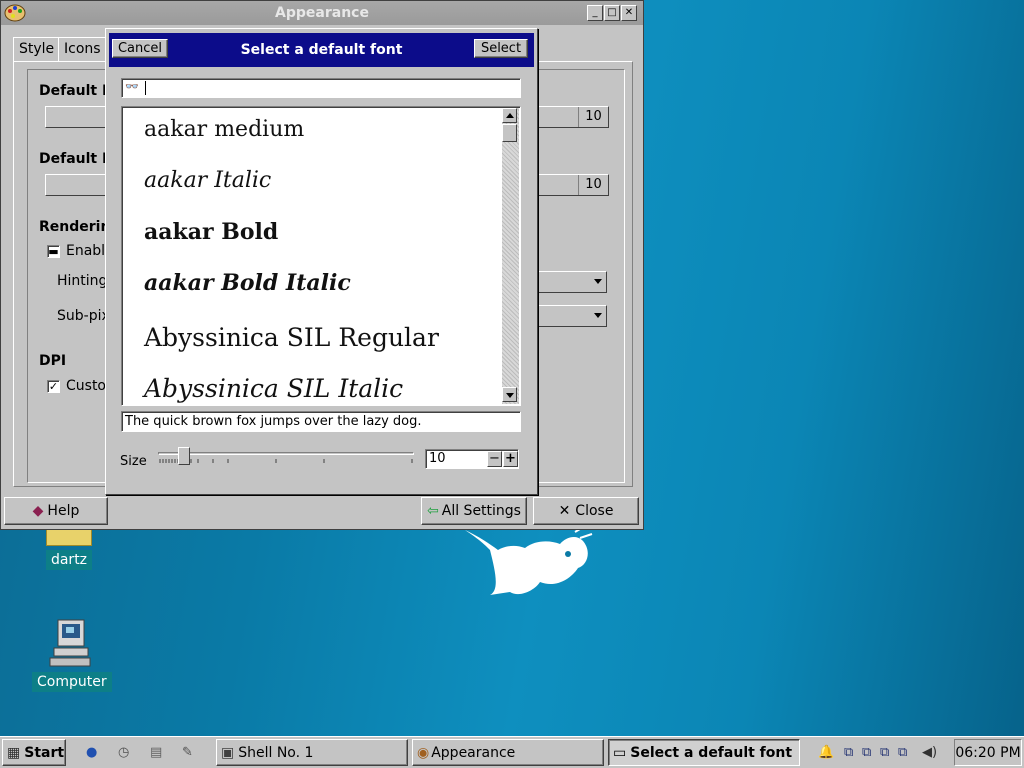  I want to click on select-button: Select, so click(501, 48).